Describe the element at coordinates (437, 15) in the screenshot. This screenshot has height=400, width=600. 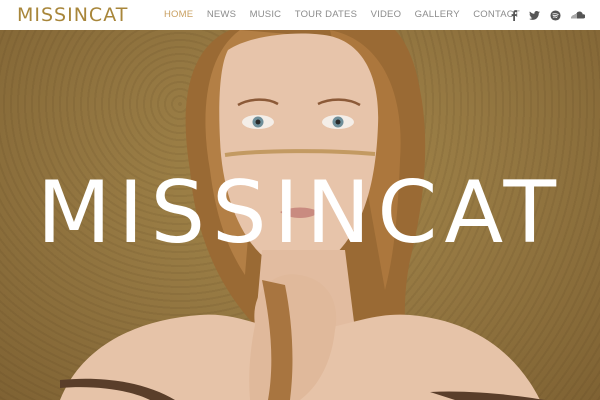
I see `nav-item-gallery: GALLERY` at that location.